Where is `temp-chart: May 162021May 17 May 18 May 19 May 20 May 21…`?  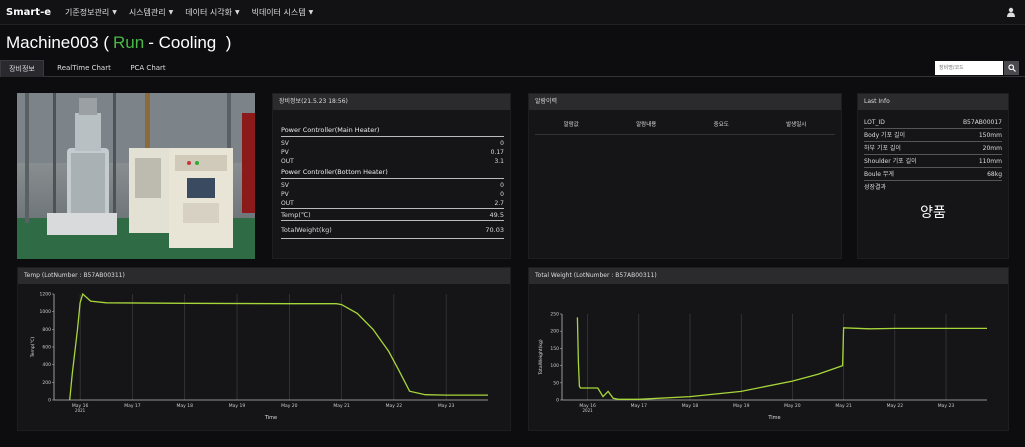 temp-chart: May 162021May 17 May 18 May 19 May 20 May 21… is located at coordinates (259, 356).